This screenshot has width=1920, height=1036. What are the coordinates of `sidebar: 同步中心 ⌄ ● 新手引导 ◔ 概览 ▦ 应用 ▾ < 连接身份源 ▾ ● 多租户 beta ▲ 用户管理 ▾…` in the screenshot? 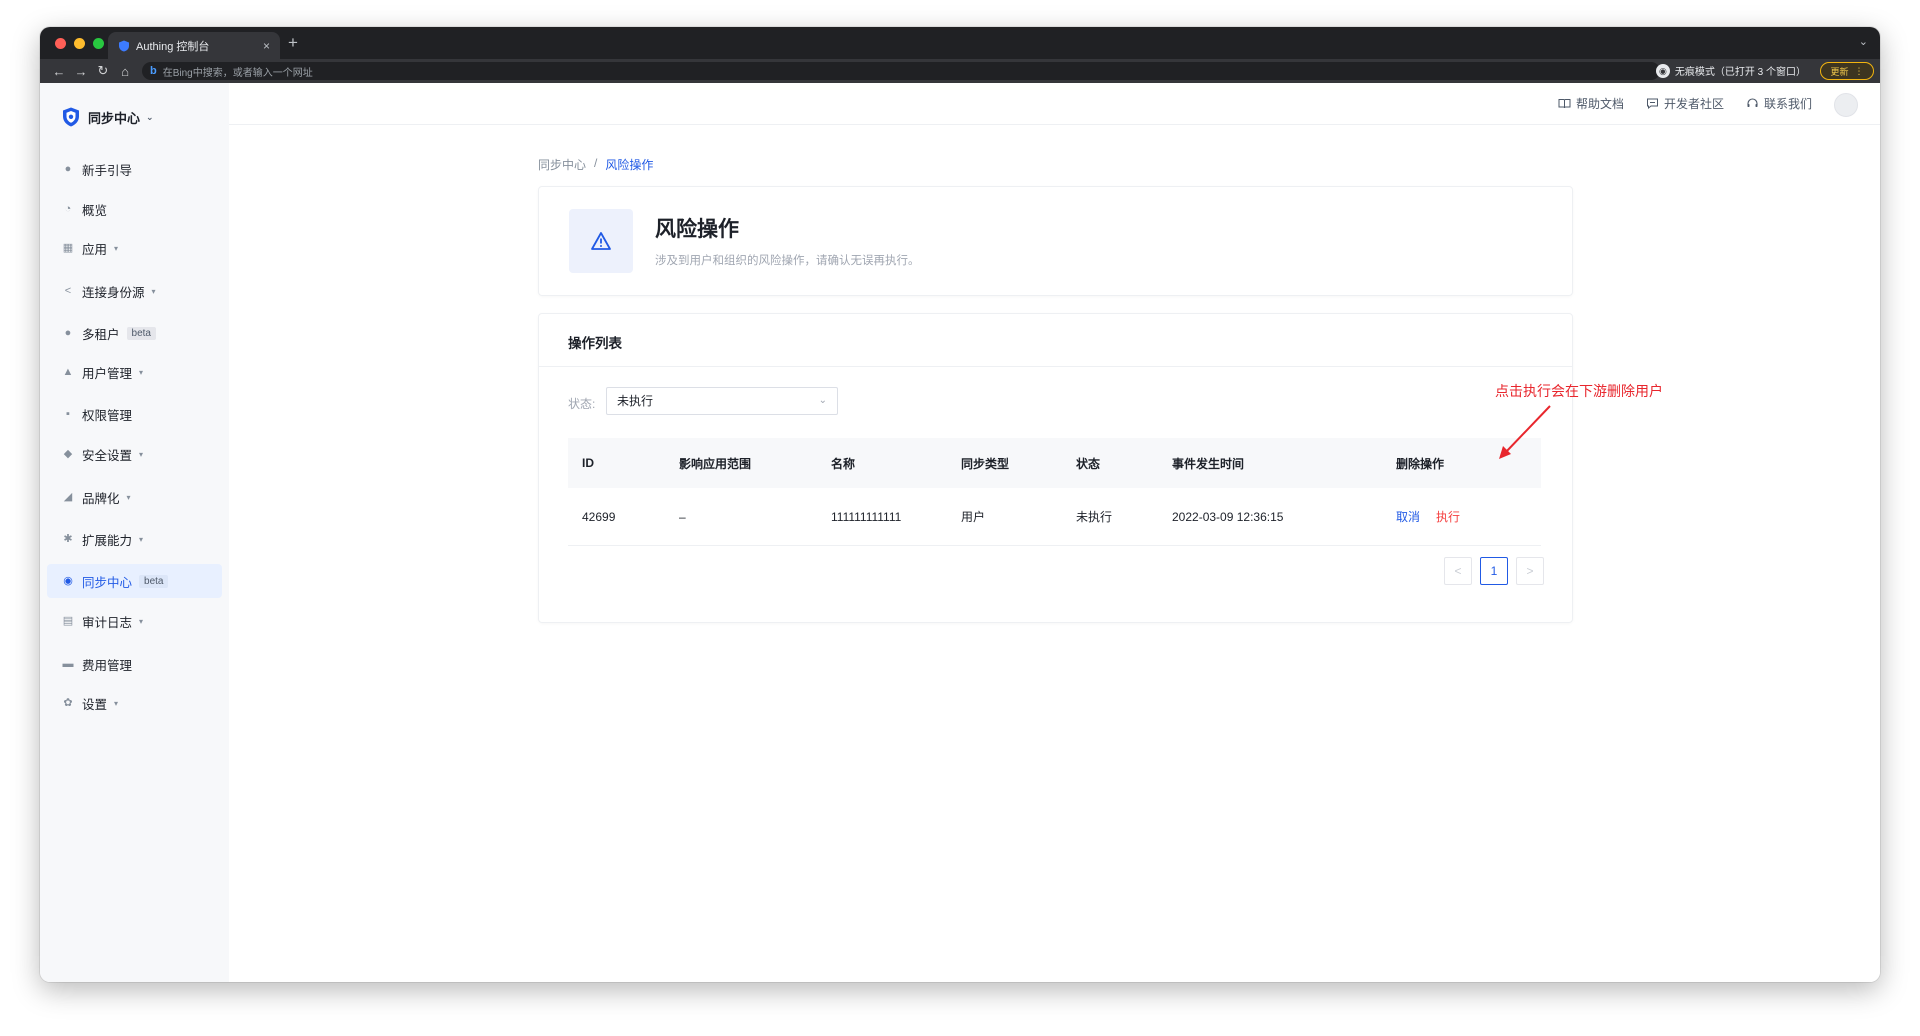 It's located at (134, 532).